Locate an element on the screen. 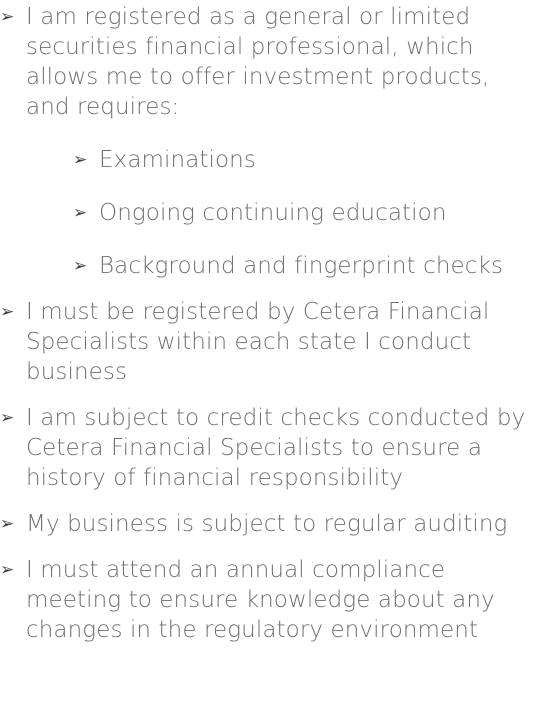 This screenshot has height=713, width=538. sublist-item-text: Examinations is located at coordinates (177, 160).